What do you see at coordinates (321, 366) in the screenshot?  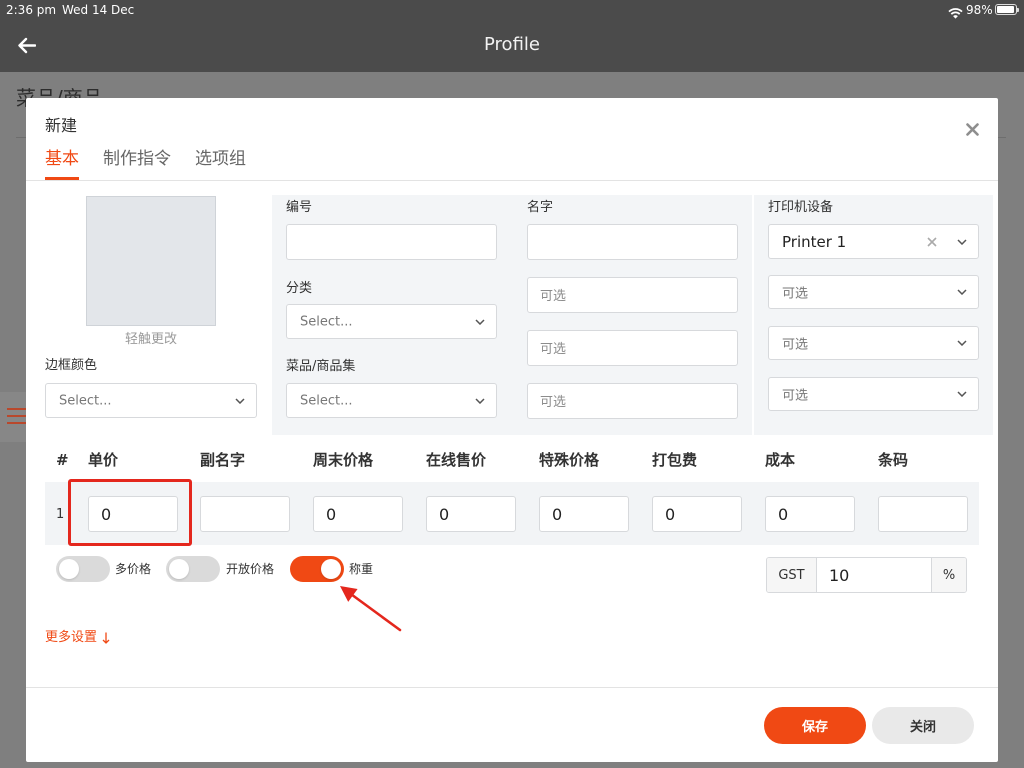 I see `collection-label: 菜品/商品集` at bounding box center [321, 366].